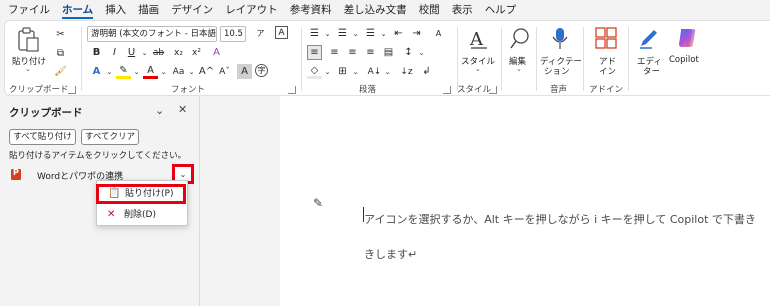 This screenshot has width=770, height=306. Describe the element at coordinates (159, 110) in the screenshot. I see `pane-options-chevron-icon: ⌄` at that location.